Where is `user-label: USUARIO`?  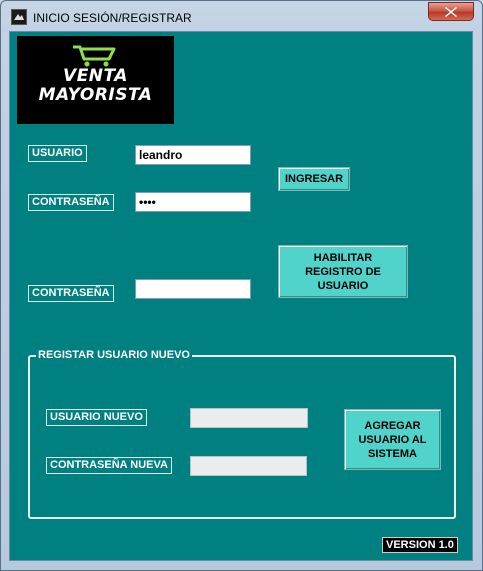 user-label: USUARIO is located at coordinates (57, 153).